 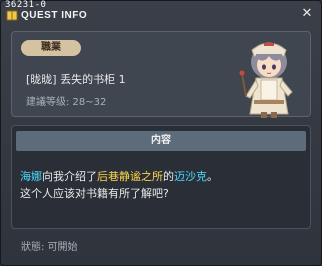 I want to click on quest-id: 36231-0, so click(x=26, y=5).